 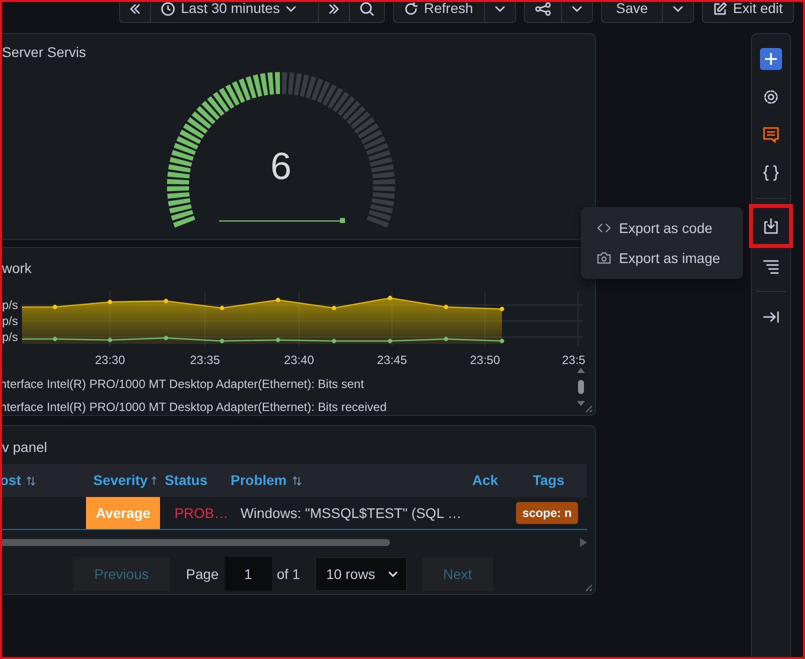 I want to click on share-button, so click(x=543, y=11).